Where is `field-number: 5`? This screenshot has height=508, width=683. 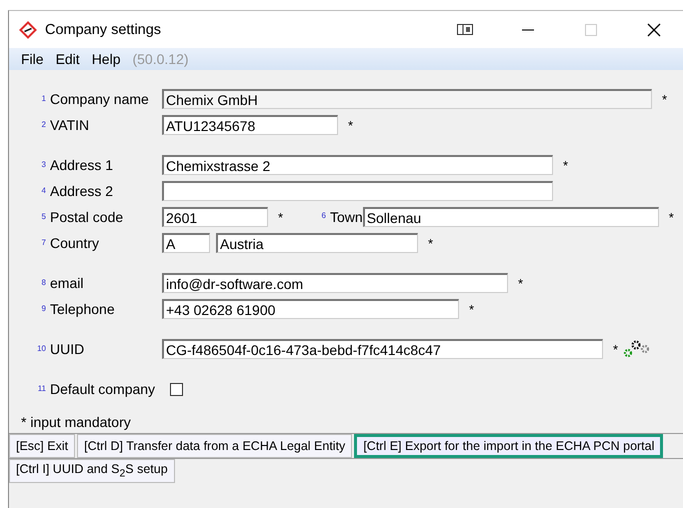 field-number: 5 is located at coordinates (43, 216).